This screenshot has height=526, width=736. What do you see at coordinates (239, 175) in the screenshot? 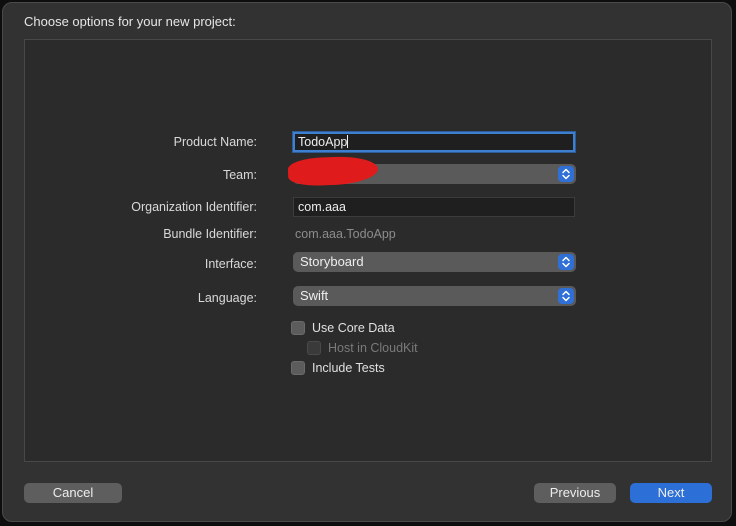
I see `team-label: Team:` at bounding box center [239, 175].